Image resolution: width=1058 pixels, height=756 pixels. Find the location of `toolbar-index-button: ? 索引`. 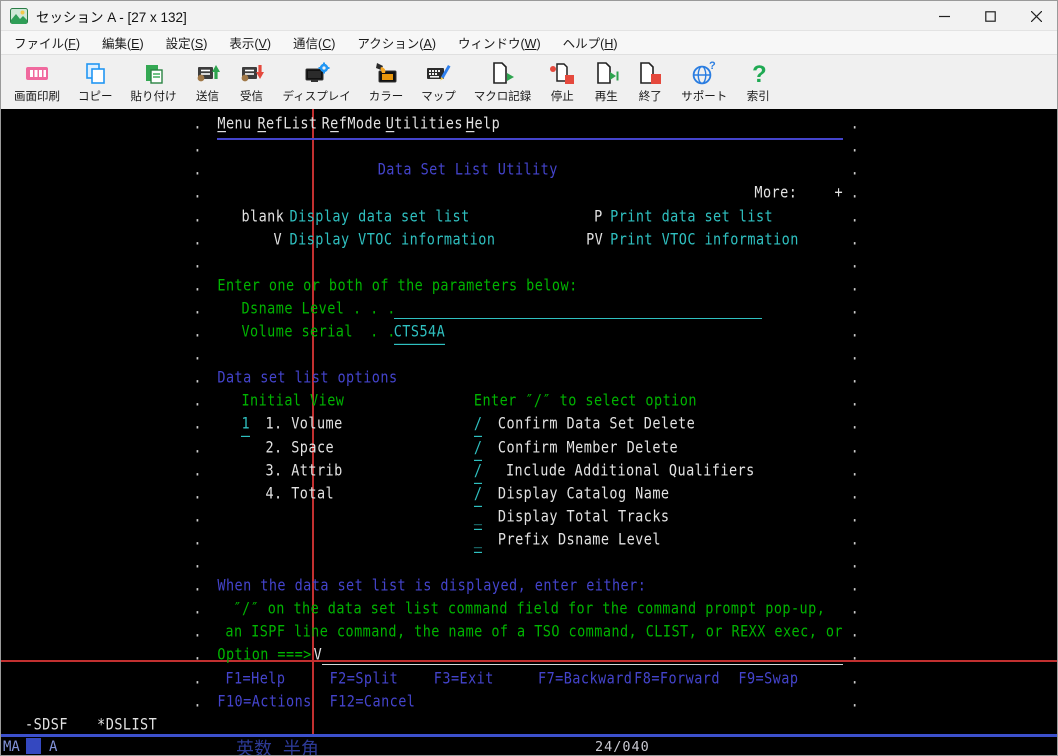

toolbar-index-button: ? 索引 is located at coordinates (758, 82).